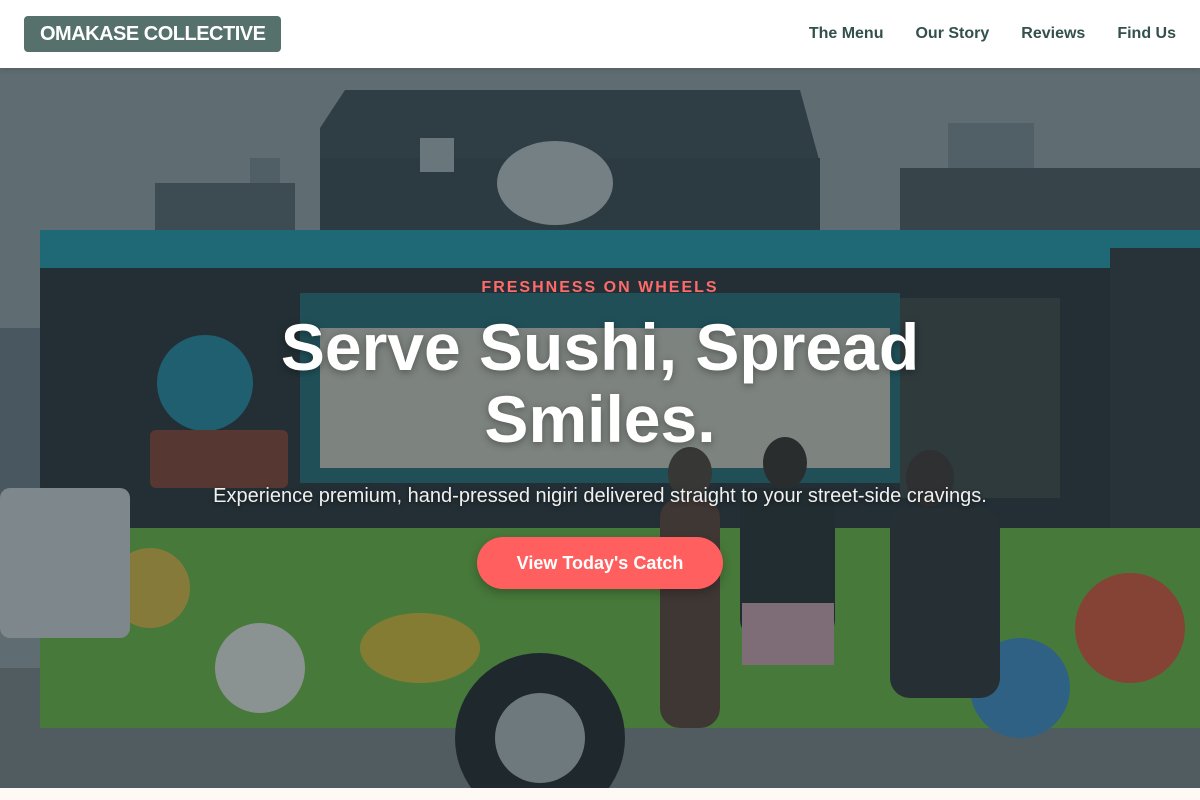  Describe the element at coordinates (600, 794) in the screenshot. I see `next-section-edge` at that location.